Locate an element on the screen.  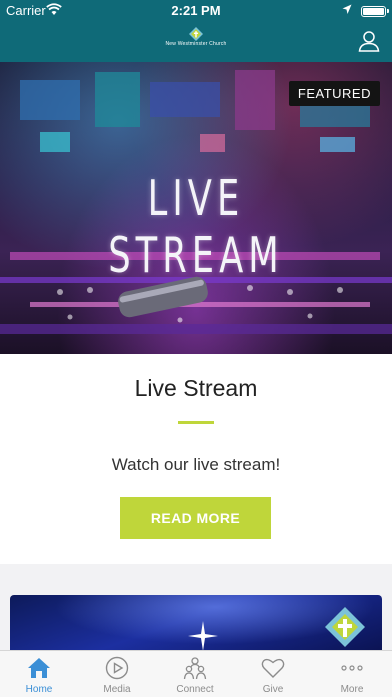
people-icon is located at coordinates (195, 668).